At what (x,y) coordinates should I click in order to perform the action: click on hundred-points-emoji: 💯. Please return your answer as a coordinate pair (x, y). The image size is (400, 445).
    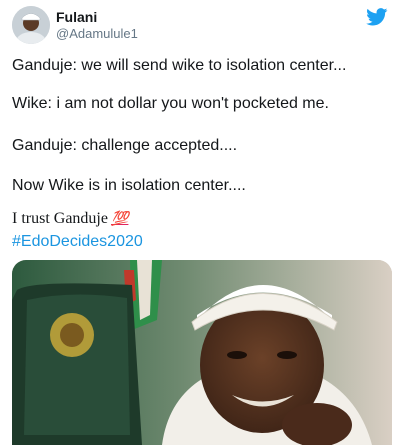
    Looking at the image, I should click on (119, 219).